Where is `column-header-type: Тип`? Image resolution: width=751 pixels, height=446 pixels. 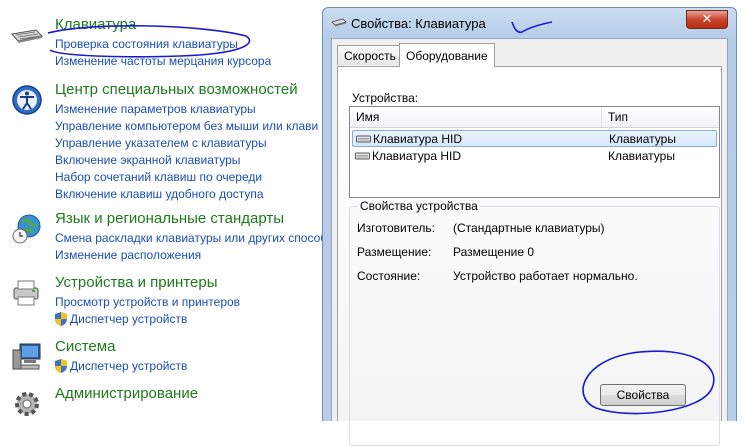
column-header-type: Тип is located at coordinates (660, 117).